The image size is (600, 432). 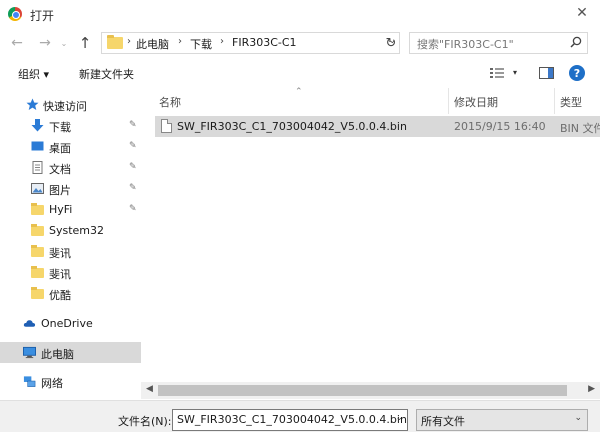 I want to click on view-options-icon, so click(x=497, y=73).